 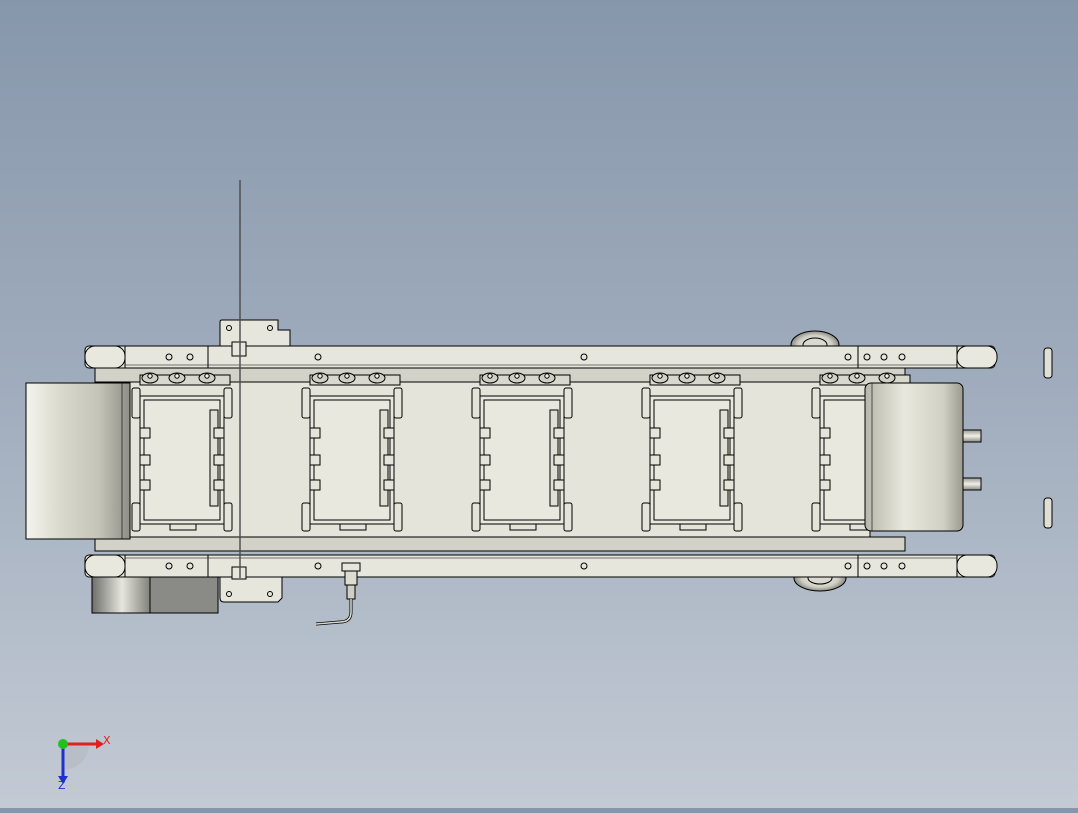 I want to click on tail-drum-right, so click(x=914, y=457).